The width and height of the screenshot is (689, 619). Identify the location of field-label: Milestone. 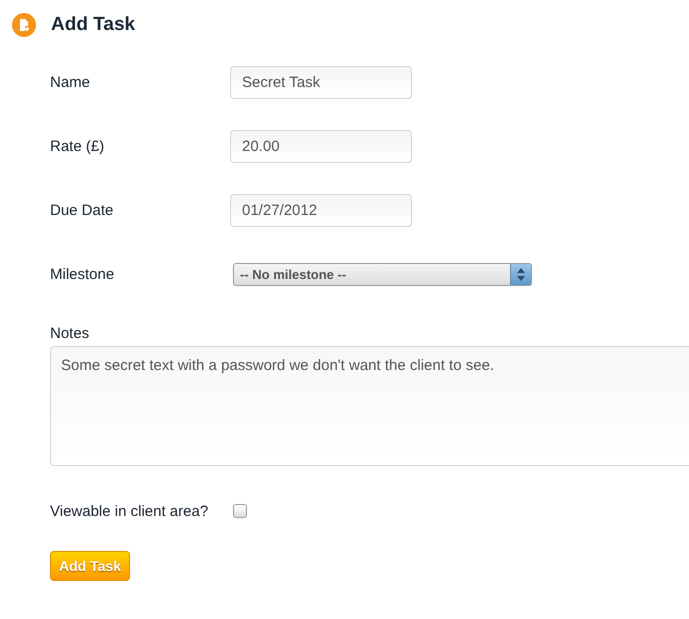
(83, 274).